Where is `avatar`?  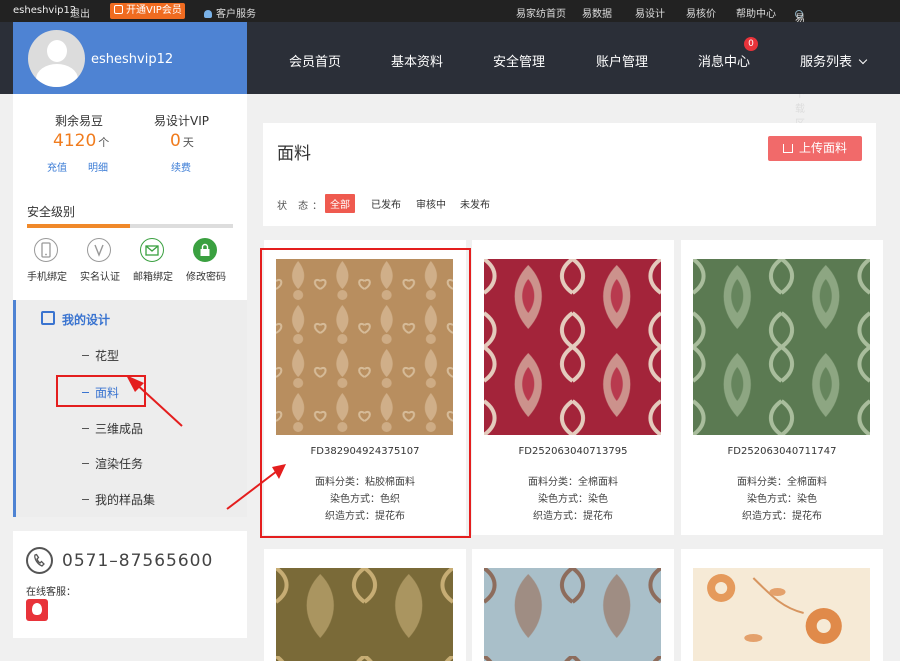
avatar is located at coordinates (56, 58).